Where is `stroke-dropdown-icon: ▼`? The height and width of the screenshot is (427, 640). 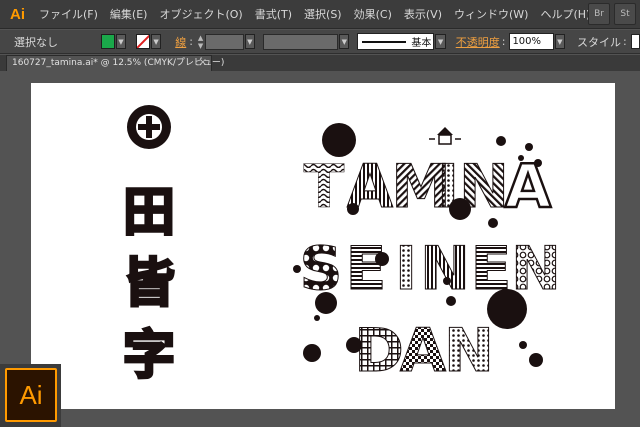
stroke-dropdown-icon: ▼ is located at coordinates (156, 41).